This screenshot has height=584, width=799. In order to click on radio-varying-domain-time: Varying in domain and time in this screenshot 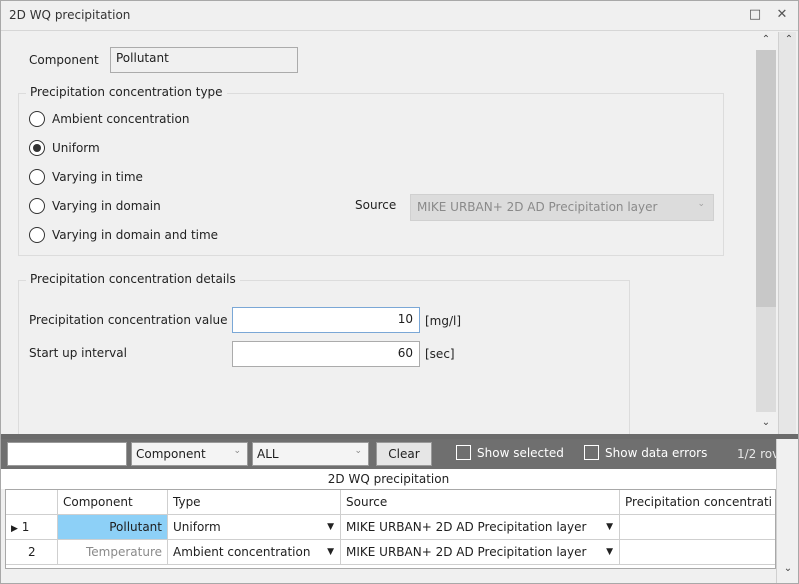, I will do `click(123, 235)`.